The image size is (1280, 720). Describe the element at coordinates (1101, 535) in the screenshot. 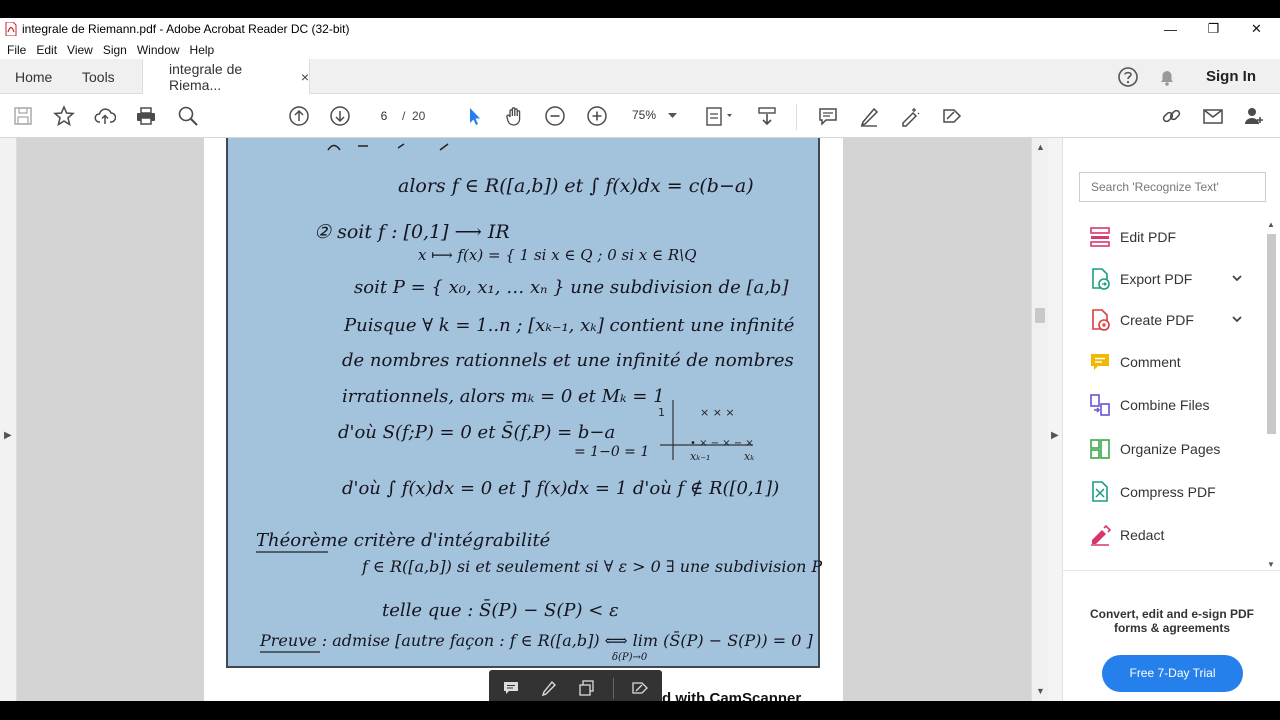

I see `redact-icon` at that location.